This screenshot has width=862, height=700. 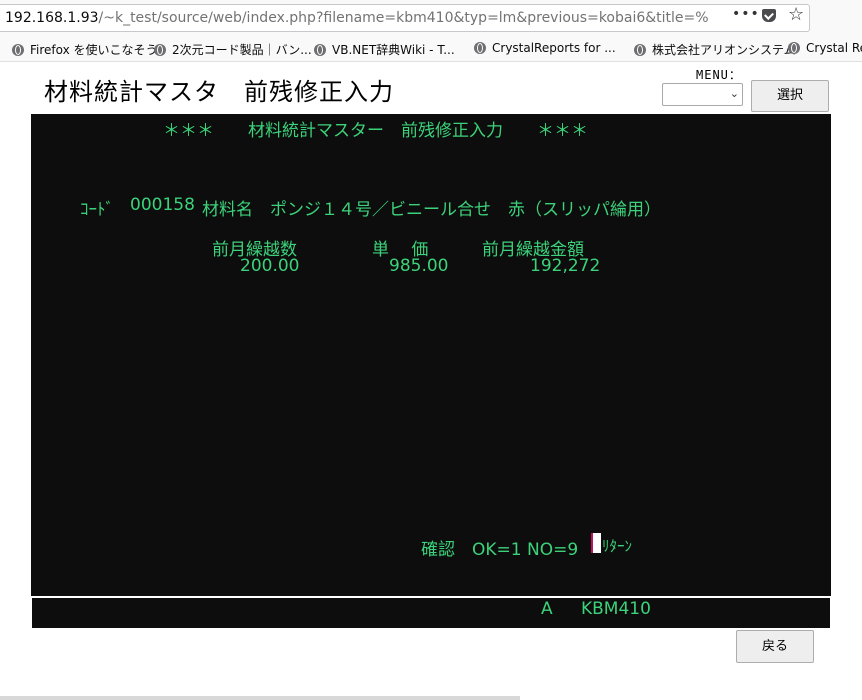 What do you see at coordinates (419, 266) in the screenshot?
I see `unit-price-value: 985.00` at bounding box center [419, 266].